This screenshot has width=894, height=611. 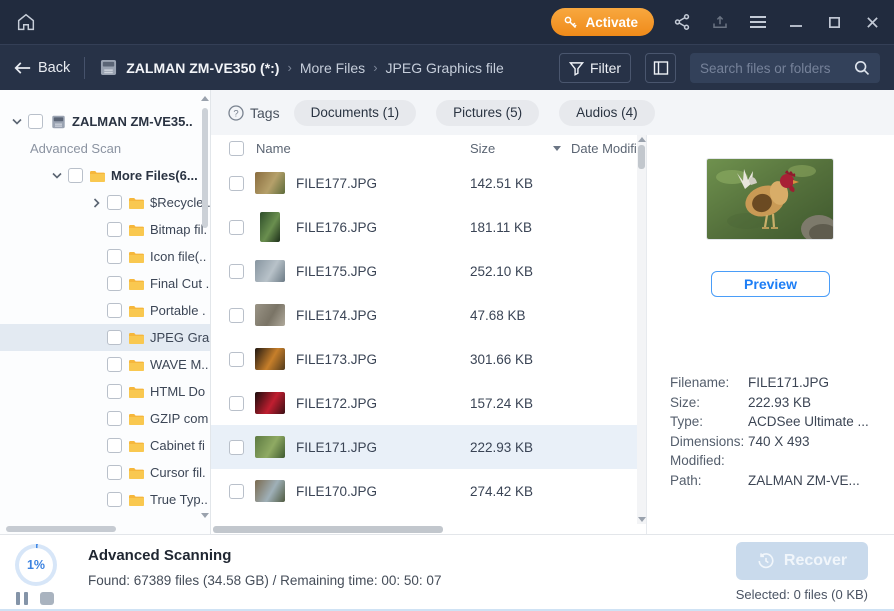 I want to click on tree-item-advanced-scan: Advanced Scan, so click(x=105, y=148).